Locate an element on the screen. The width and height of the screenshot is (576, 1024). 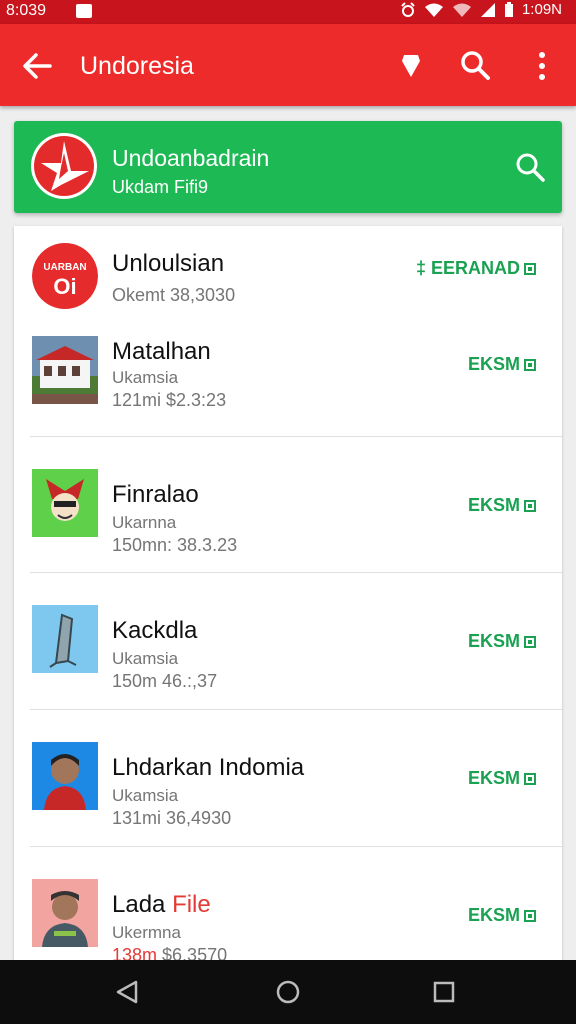
status-time: 8:039 is located at coordinates (26, 10).